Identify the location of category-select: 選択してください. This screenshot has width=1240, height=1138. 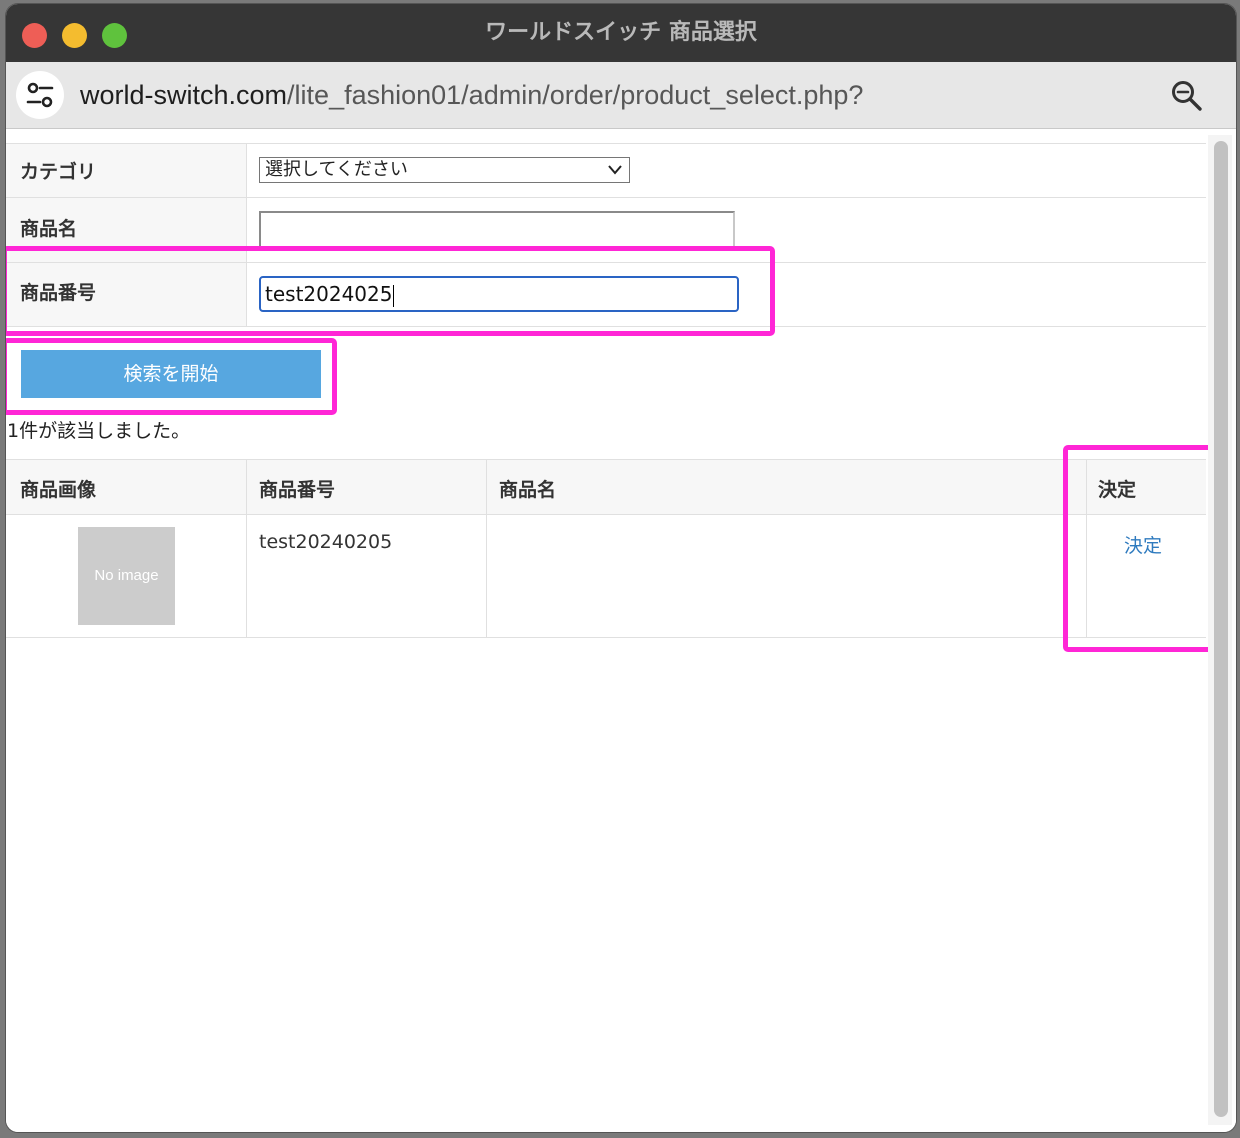
(444, 170).